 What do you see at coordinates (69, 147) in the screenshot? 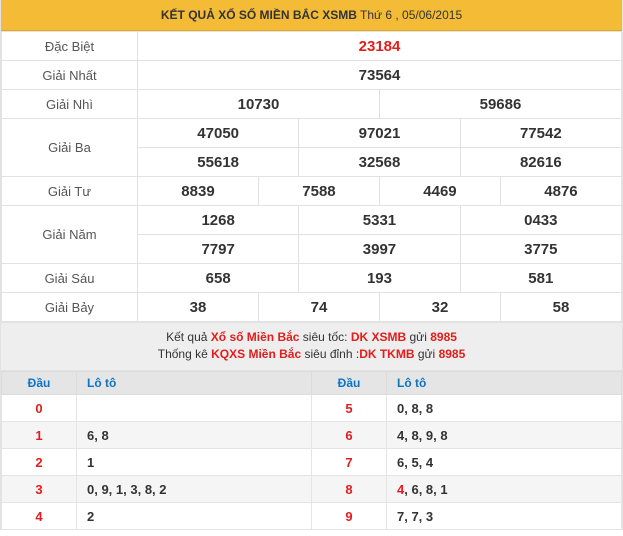
I see `prize-label: Giải Ba` at bounding box center [69, 147].